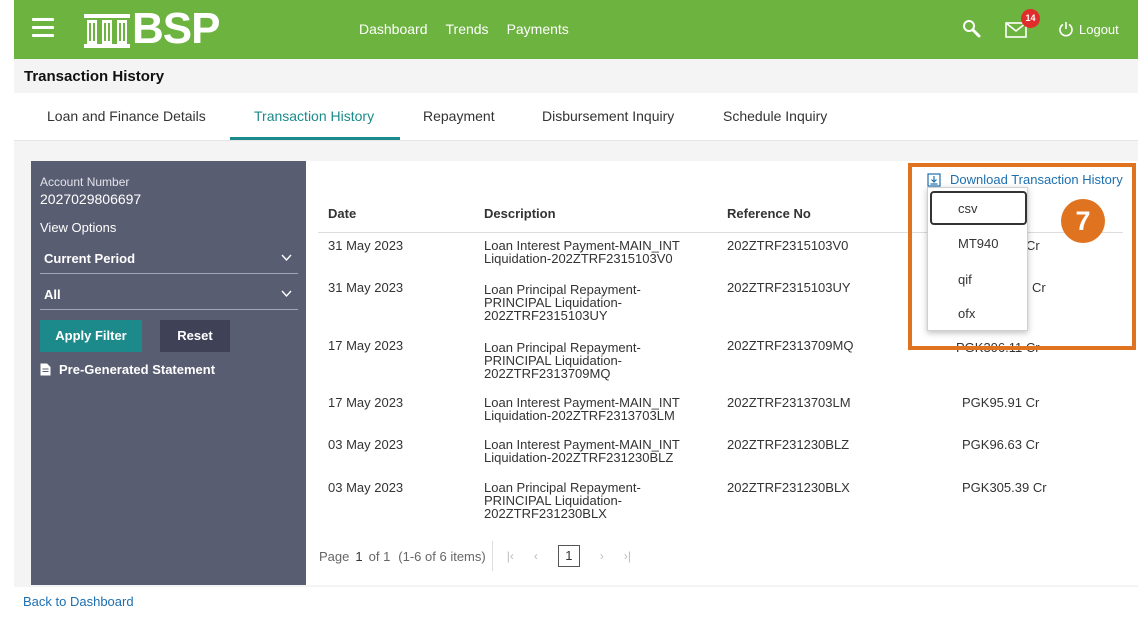 The width and height of the screenshot is (1138, 625). What do you see at coordinates (492, 556) in the screenshot?
I see `pager-divider` at bounding box center [492, 556].